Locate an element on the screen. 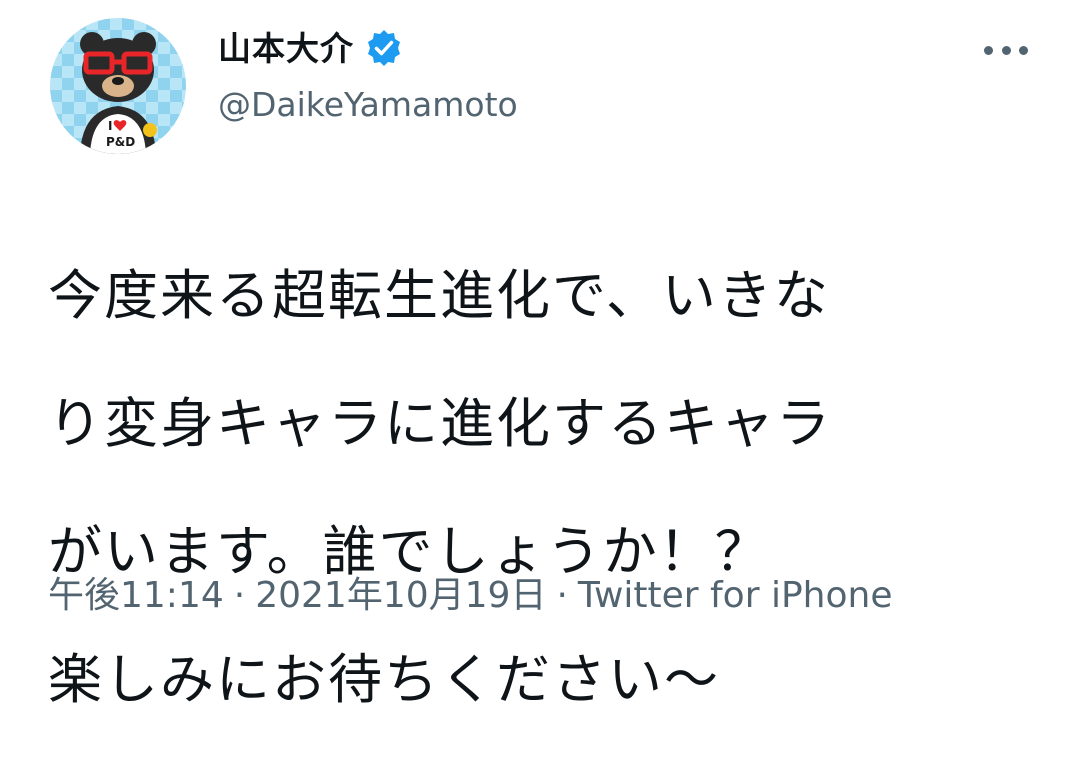 This screenshot has width=1079, height=776. bear-mascot-avatar: I P&D is located at coordinates (118, 93).